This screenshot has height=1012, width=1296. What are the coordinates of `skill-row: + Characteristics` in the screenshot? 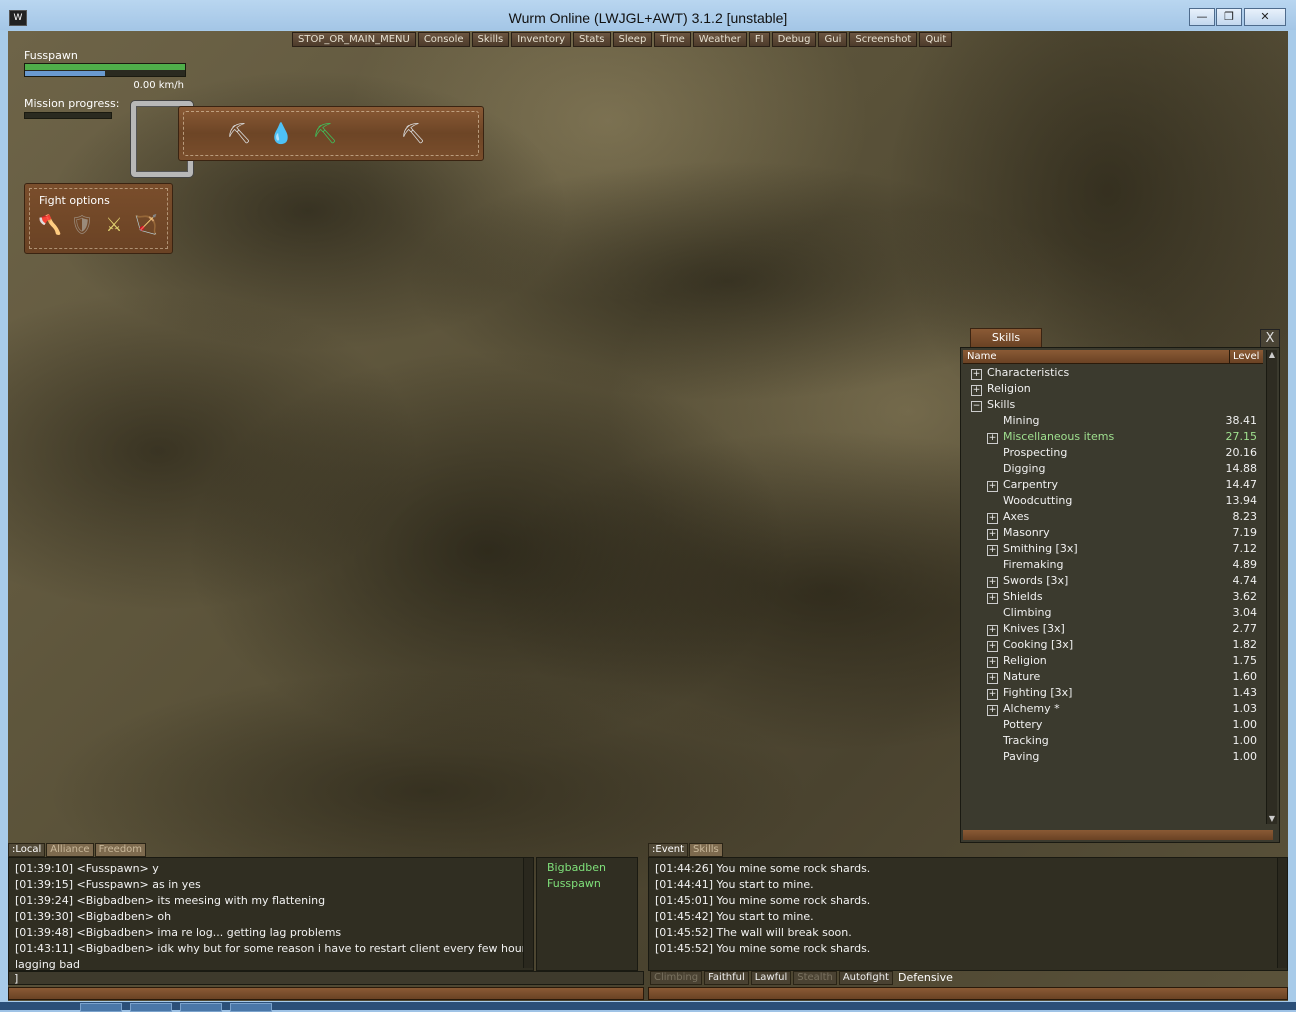 It's located at (1115, 373).